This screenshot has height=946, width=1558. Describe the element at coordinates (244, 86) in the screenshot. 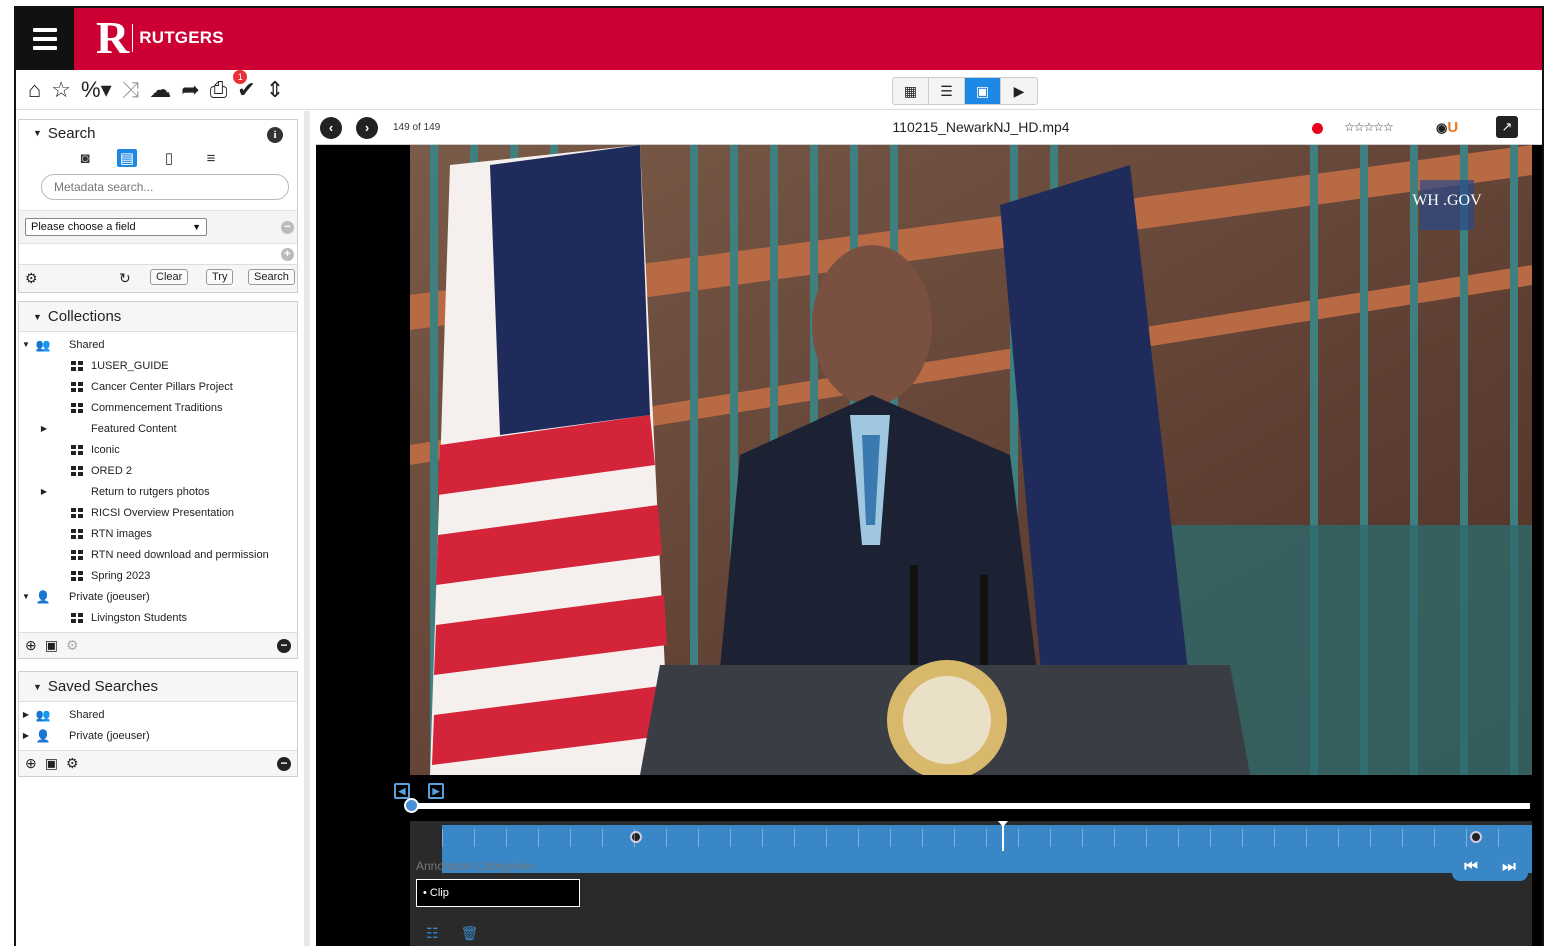

I see `check-icon: ✔ 1` at that location.